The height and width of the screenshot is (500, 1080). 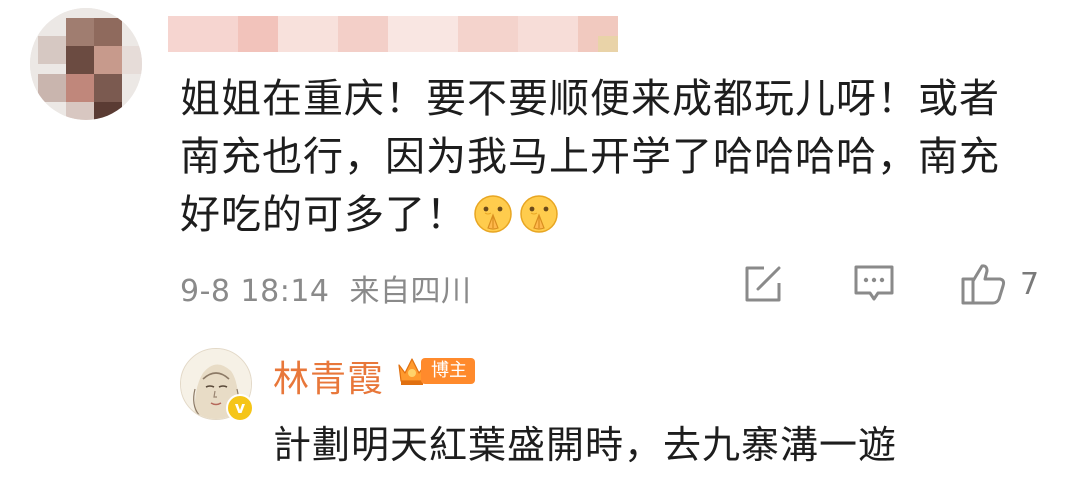 What do you see at coordinates (328, 376) in the screenshot?
I see `reply-author-name: 林青霞` at bounding box center [328, 376].